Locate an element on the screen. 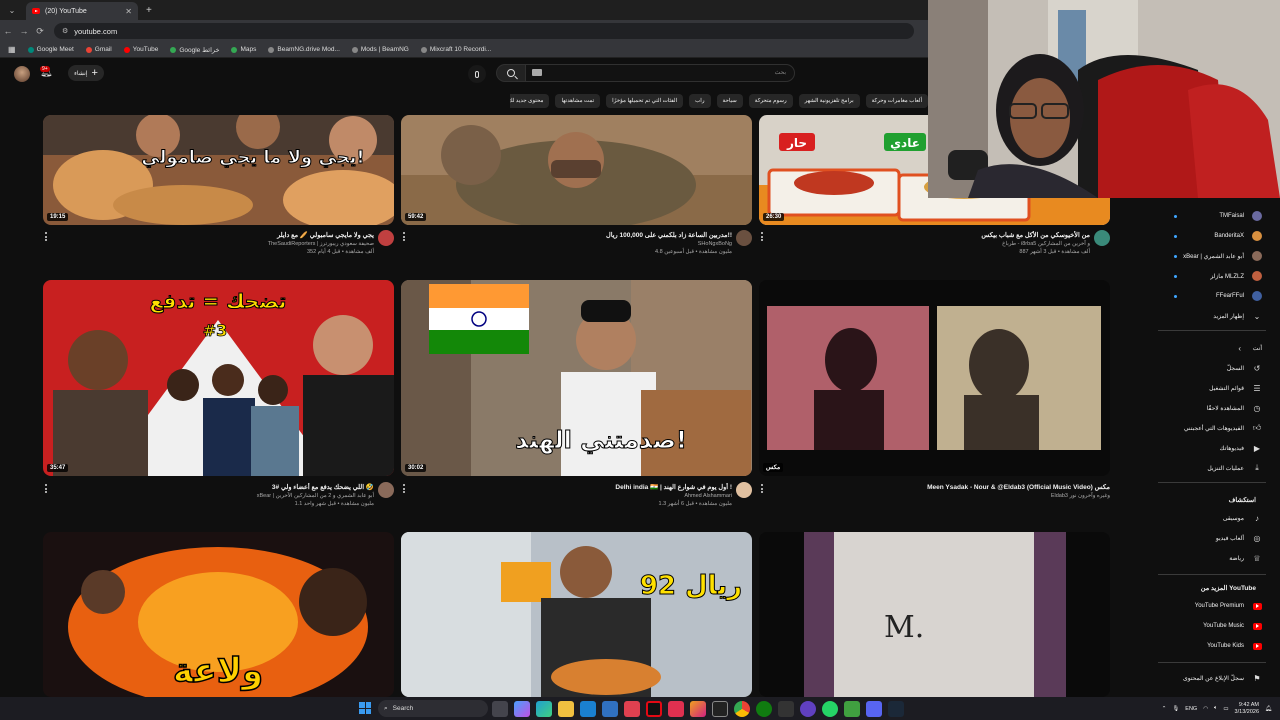 This screenshot has width=1280, height=720. subscription-item: BanderitaX is located at coordinates (1212, 236).